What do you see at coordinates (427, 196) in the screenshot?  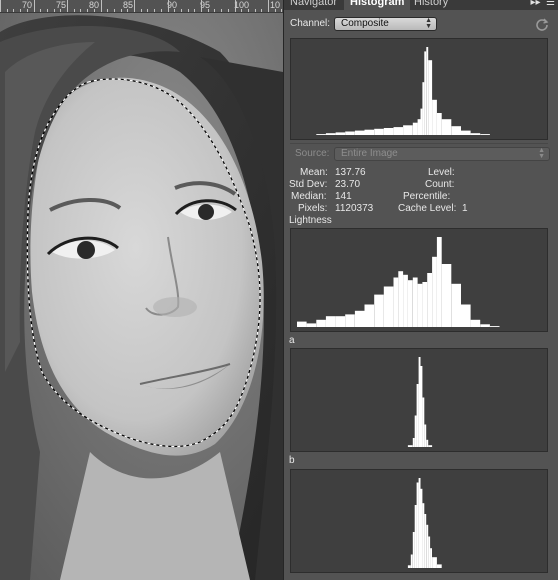 I see `percentile-label: Percentile:` at bounding box center [427, 196].